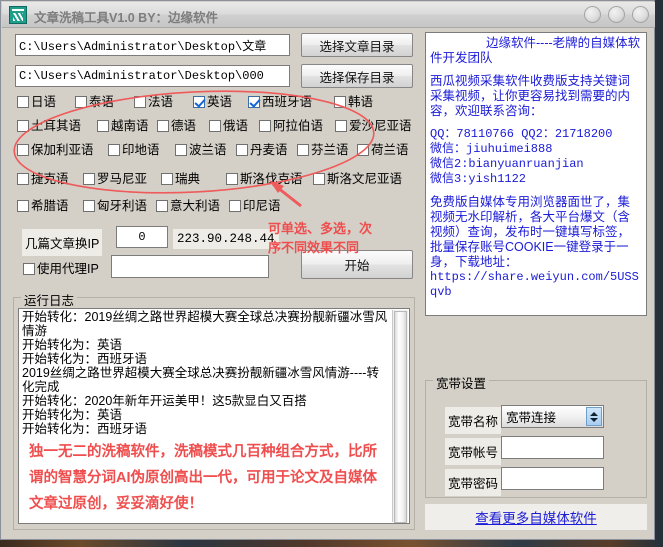 The image size is (663, 547). I want to click on lang-checkbox-japanese: 日语, so click(36, 102).